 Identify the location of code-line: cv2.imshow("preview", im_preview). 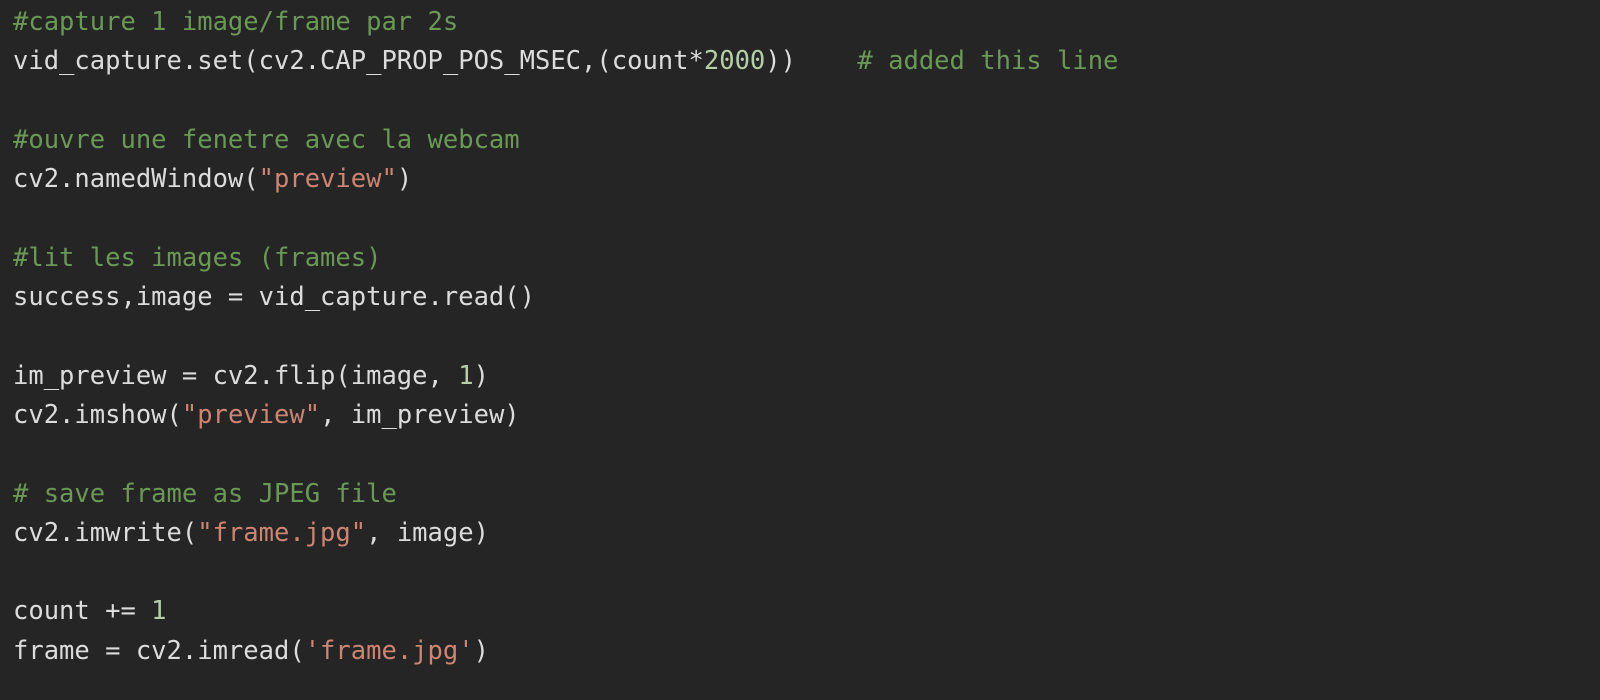
(806, 415).